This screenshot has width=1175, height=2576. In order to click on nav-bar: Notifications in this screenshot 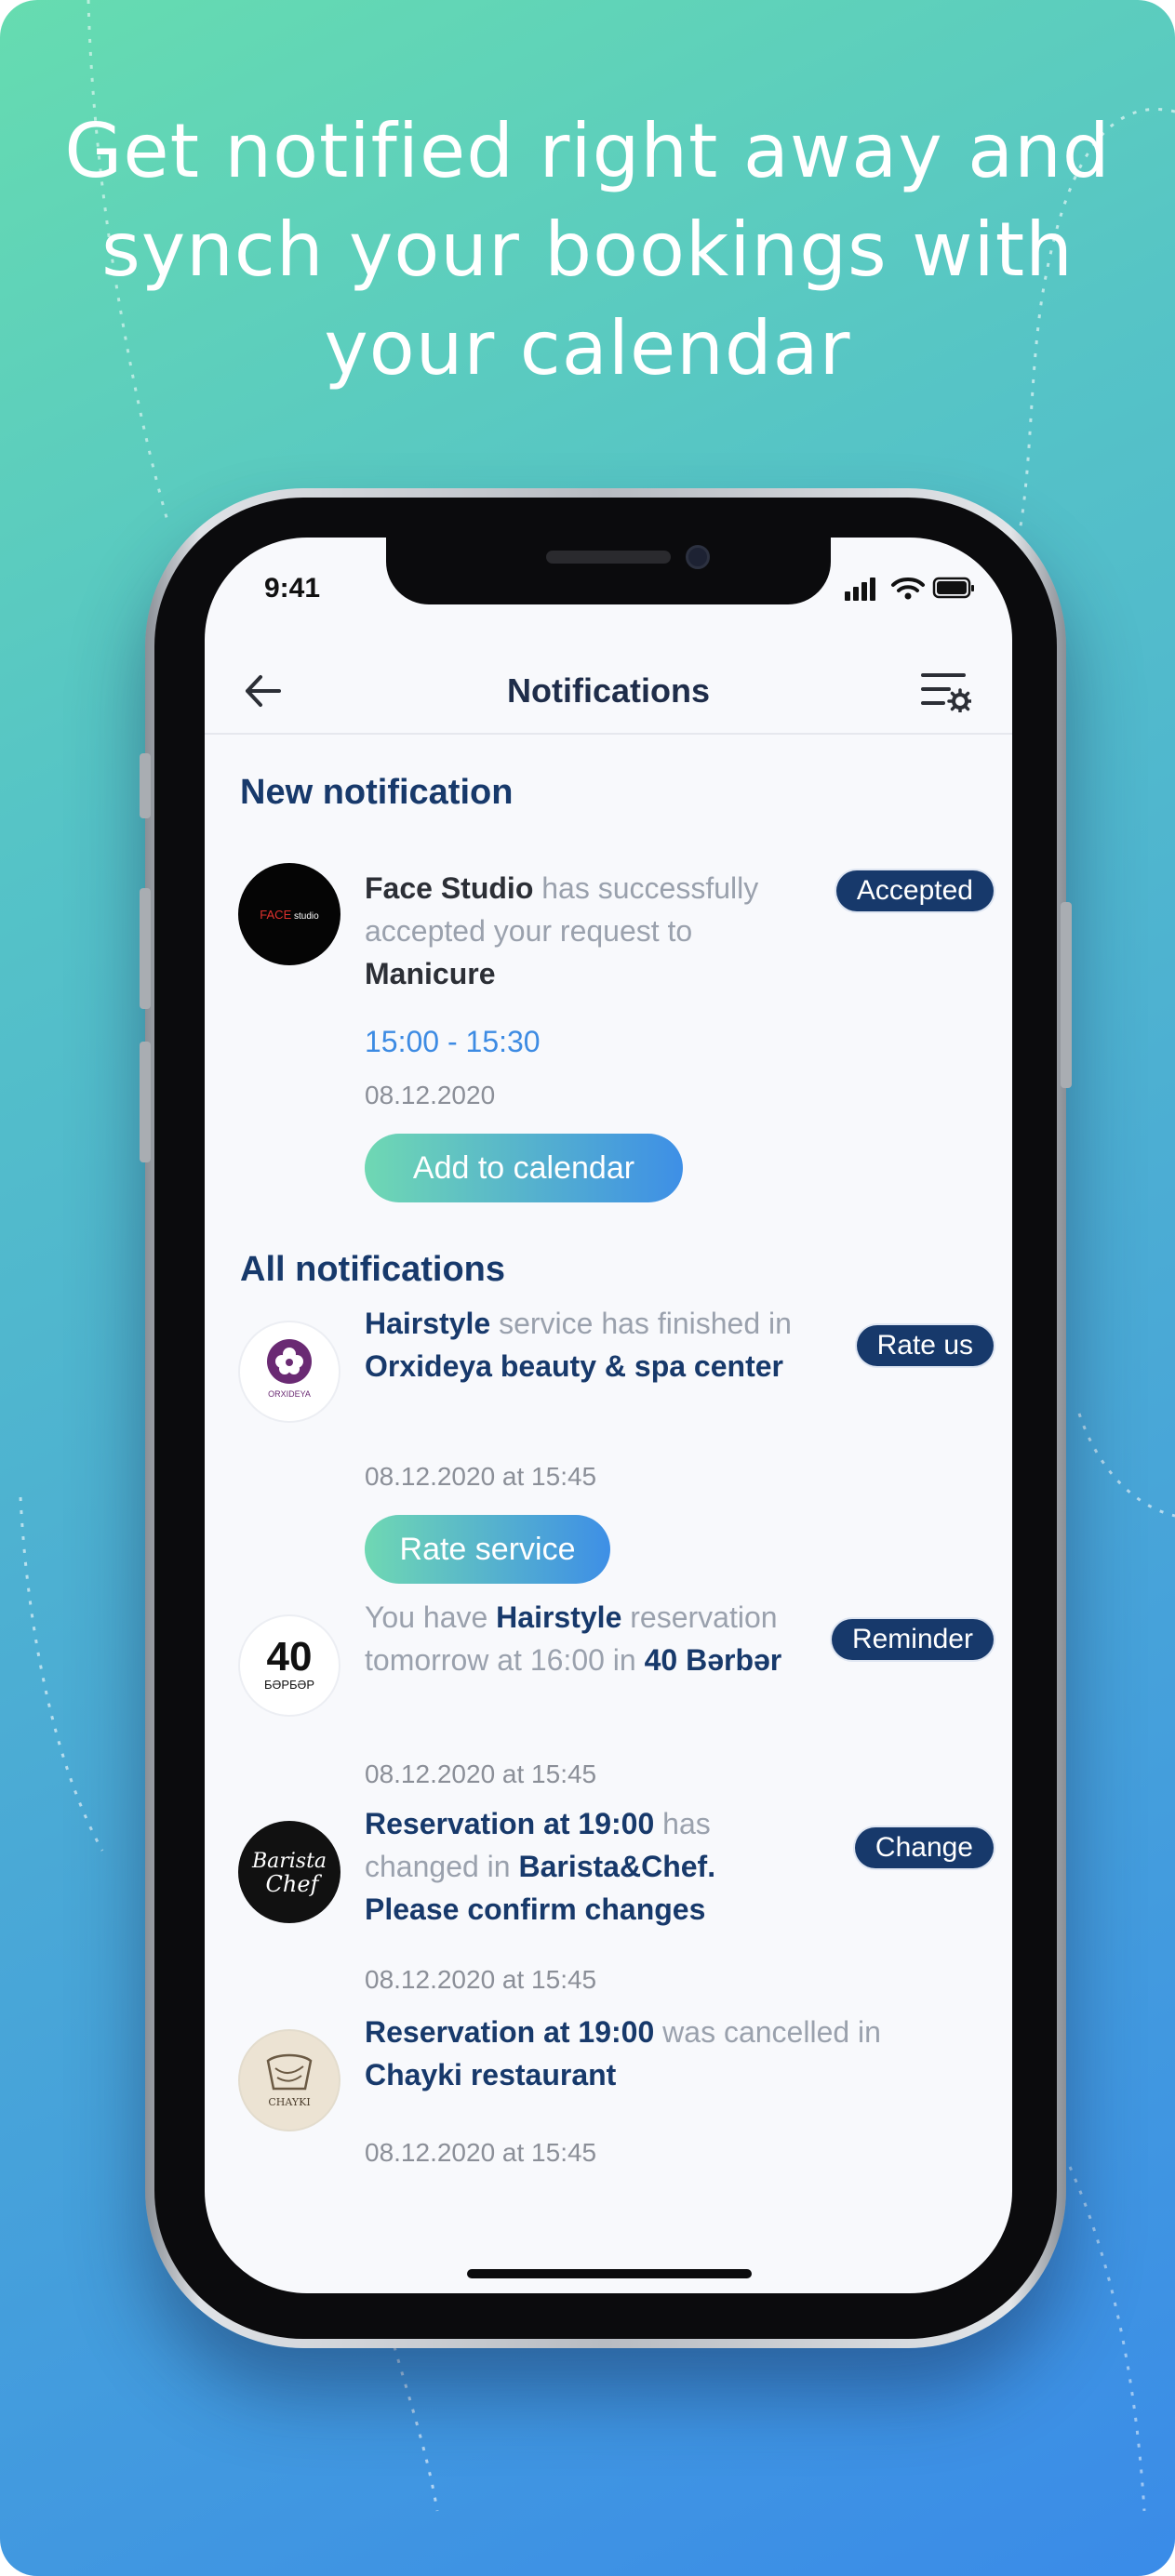, I will do `click(608, 692)`.